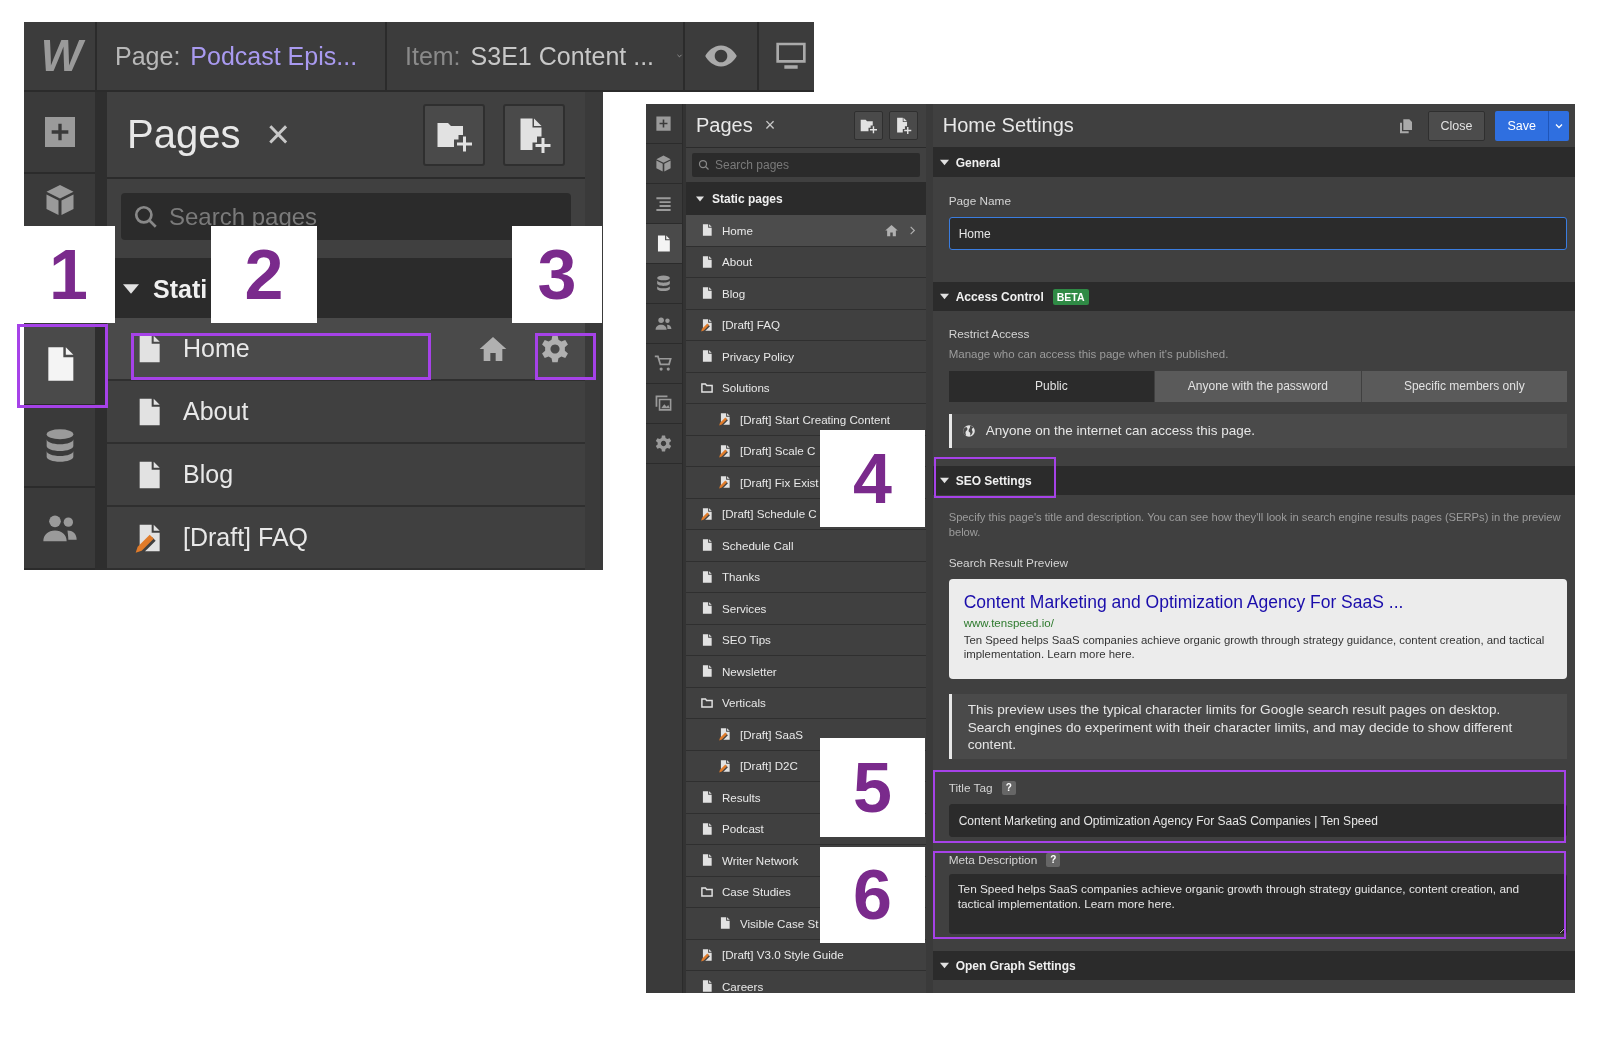  I want to click on add-icon, so click(664, 123).